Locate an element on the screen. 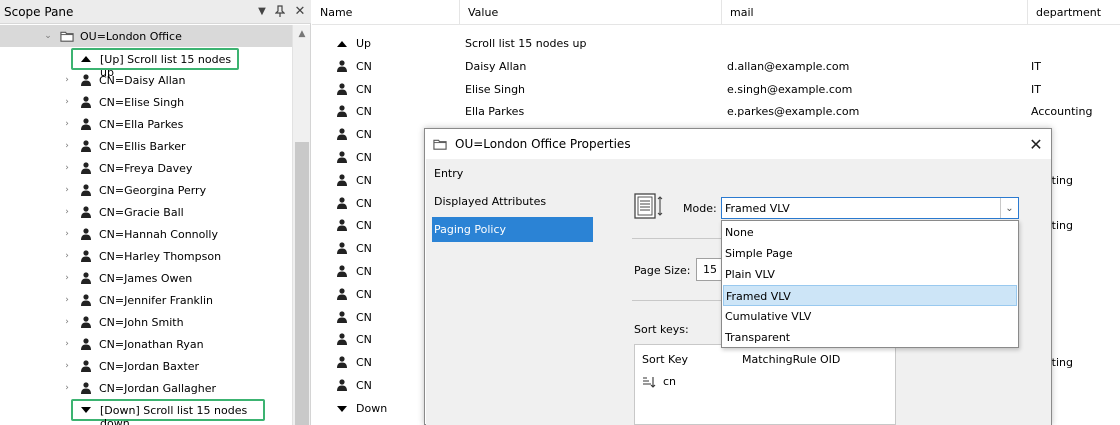  tree-node-cn: › CN=Jonathan Ryan is located at coordinates (146, 344).